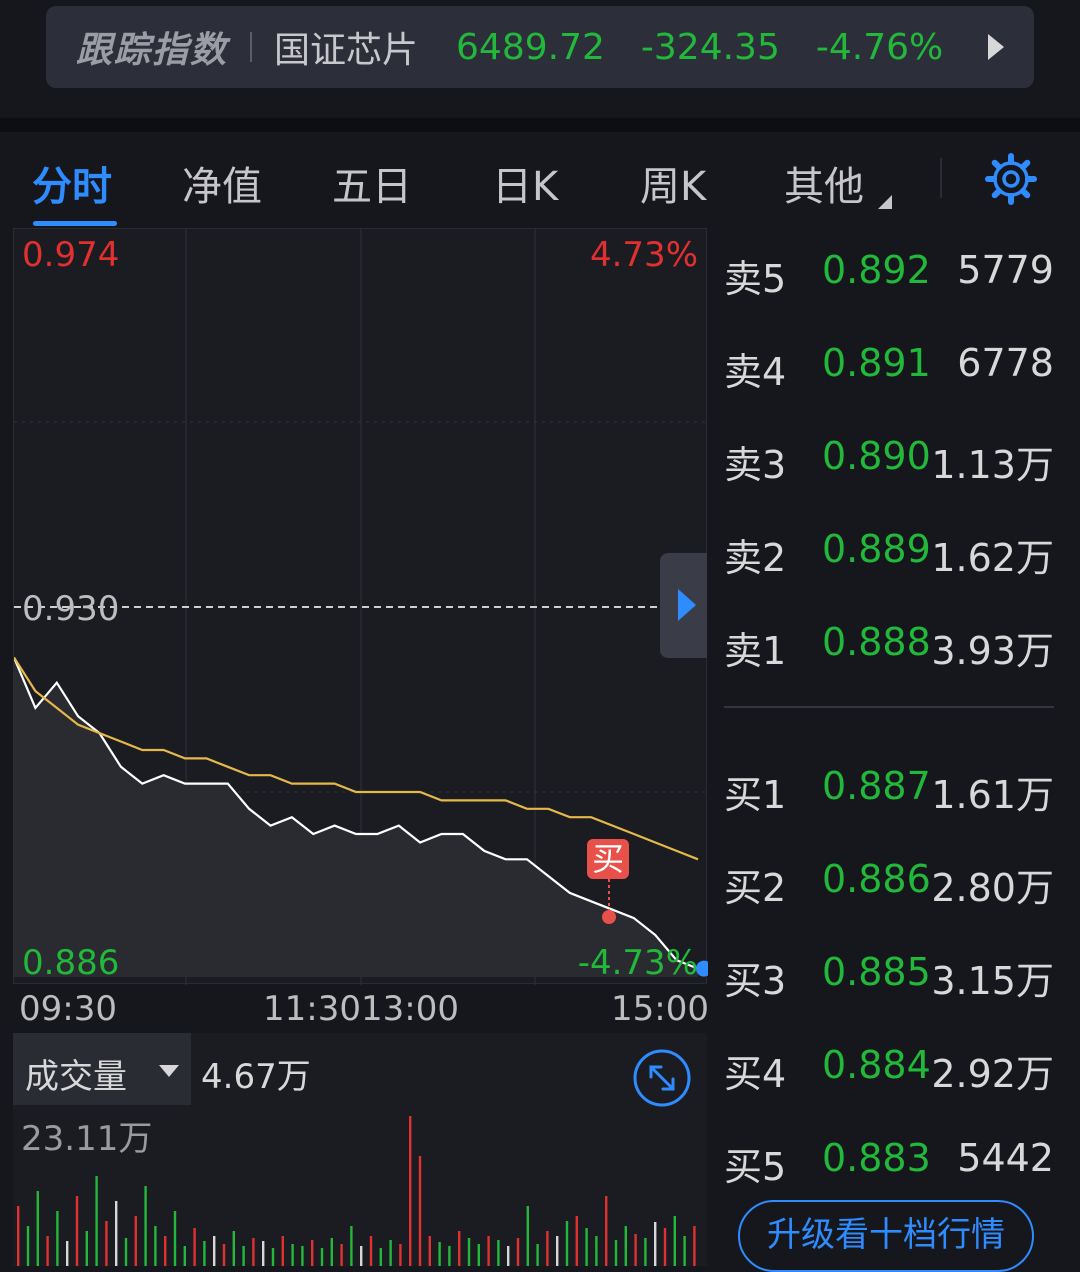 The width and height of the screenshot is (1080, 1272). What do you see at coordinates (992, 981) in the screenshot?
I see `bid-volume: 3.15万` at bounding box center [992, 981].